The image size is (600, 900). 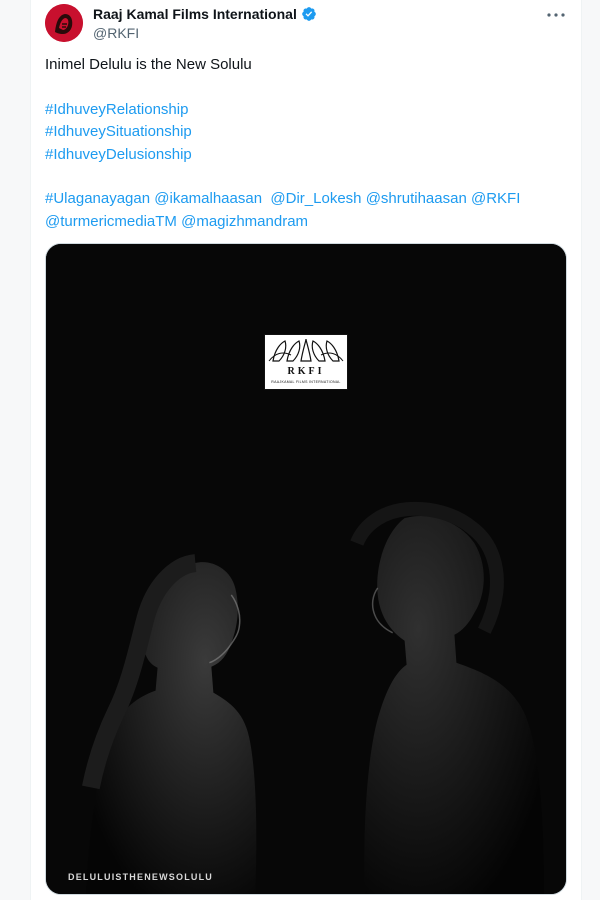 I want to click on hashtag-link: #IdhuveyDelusionship, so click(x=305, y=155).